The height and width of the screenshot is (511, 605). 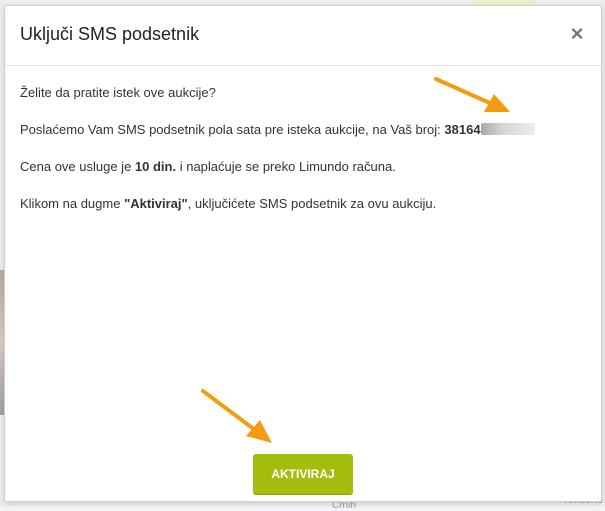 What do you see at coordinates (507, 129) in the screenshot?
I see `phone-redacted` at bounding box center [507, 129].